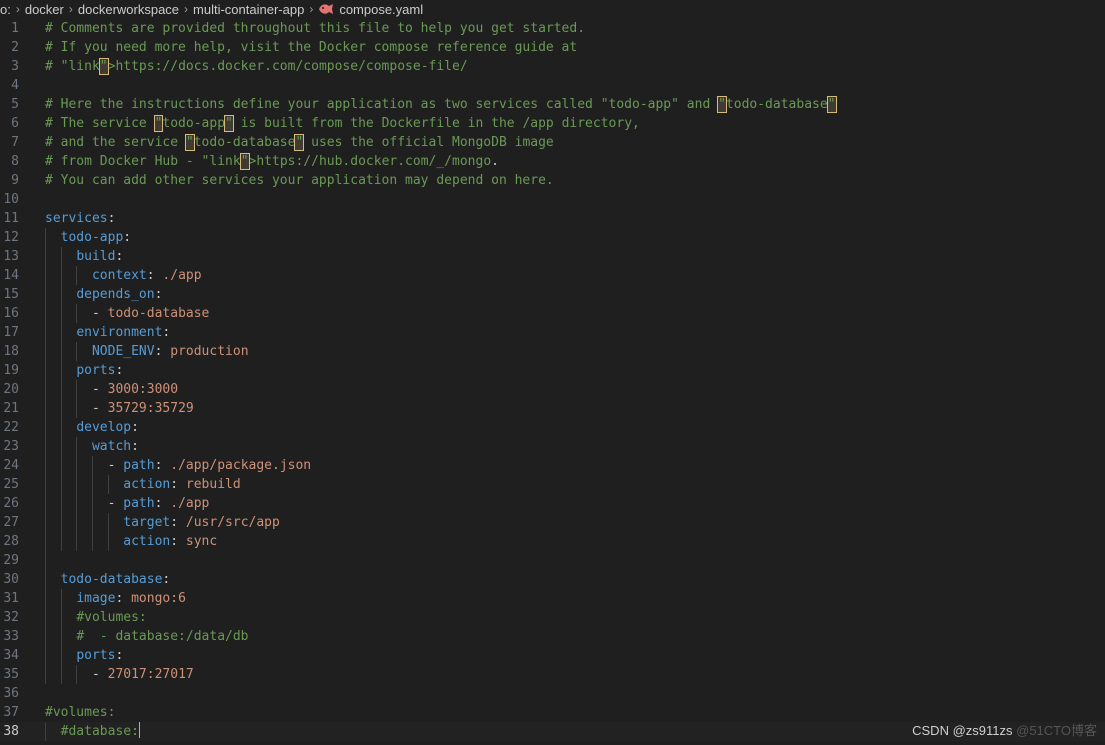 This screenshot has height=745, width=1105. I want to click on code-text: - 35729:35729, so click(142, 408).